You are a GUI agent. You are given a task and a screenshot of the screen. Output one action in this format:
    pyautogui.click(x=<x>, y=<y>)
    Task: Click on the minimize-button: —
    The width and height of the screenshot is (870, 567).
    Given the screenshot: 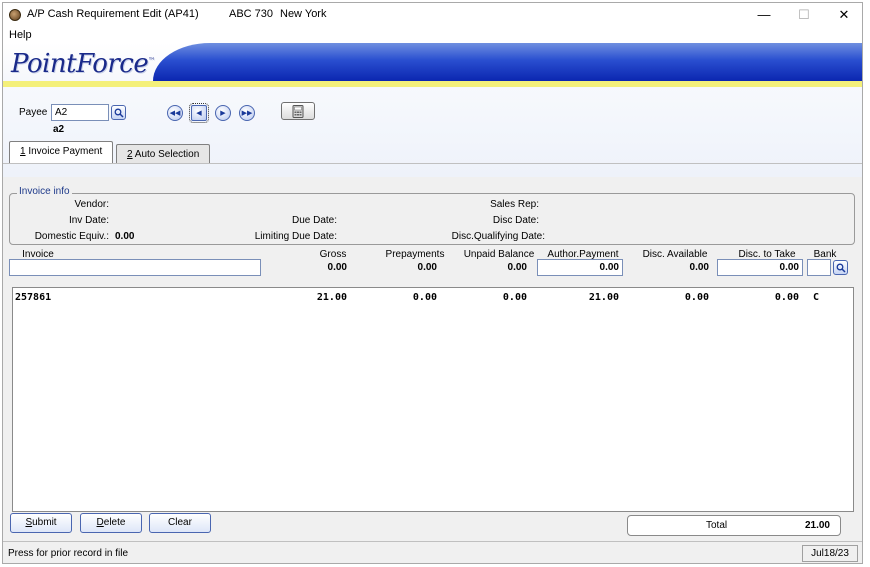 What is the action you would take?
    pyautogui.click(x=764, y=15)
    